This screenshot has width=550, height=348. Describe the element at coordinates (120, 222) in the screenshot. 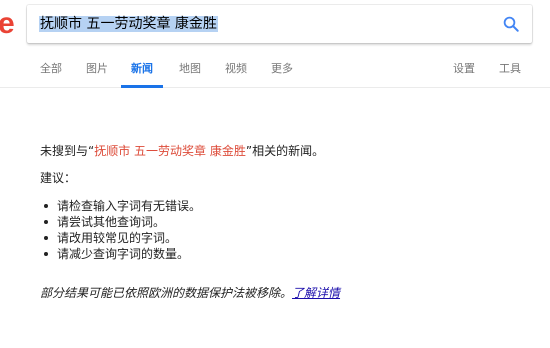

I see `suggestion-item: 请尝试其他查询词。` at that location.